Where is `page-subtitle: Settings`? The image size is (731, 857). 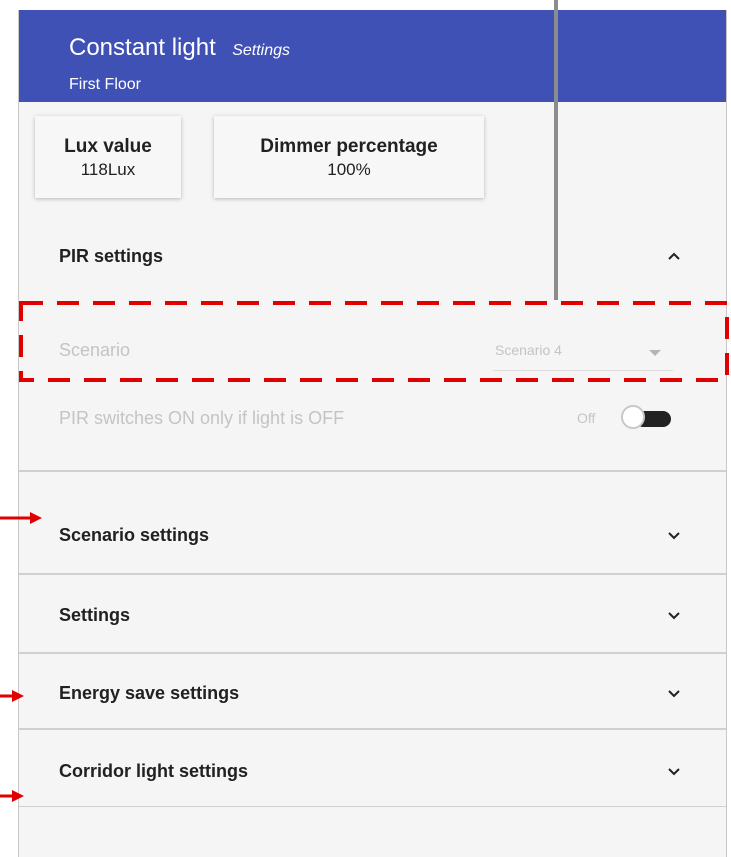 page-subtitle: Settings is located at coordinates (261, 50).